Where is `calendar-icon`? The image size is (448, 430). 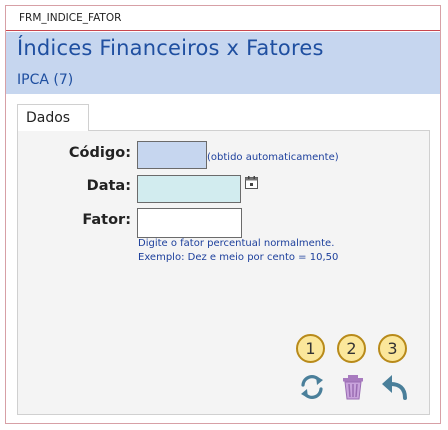
calendar-icon is located at coordinates (251, 182).